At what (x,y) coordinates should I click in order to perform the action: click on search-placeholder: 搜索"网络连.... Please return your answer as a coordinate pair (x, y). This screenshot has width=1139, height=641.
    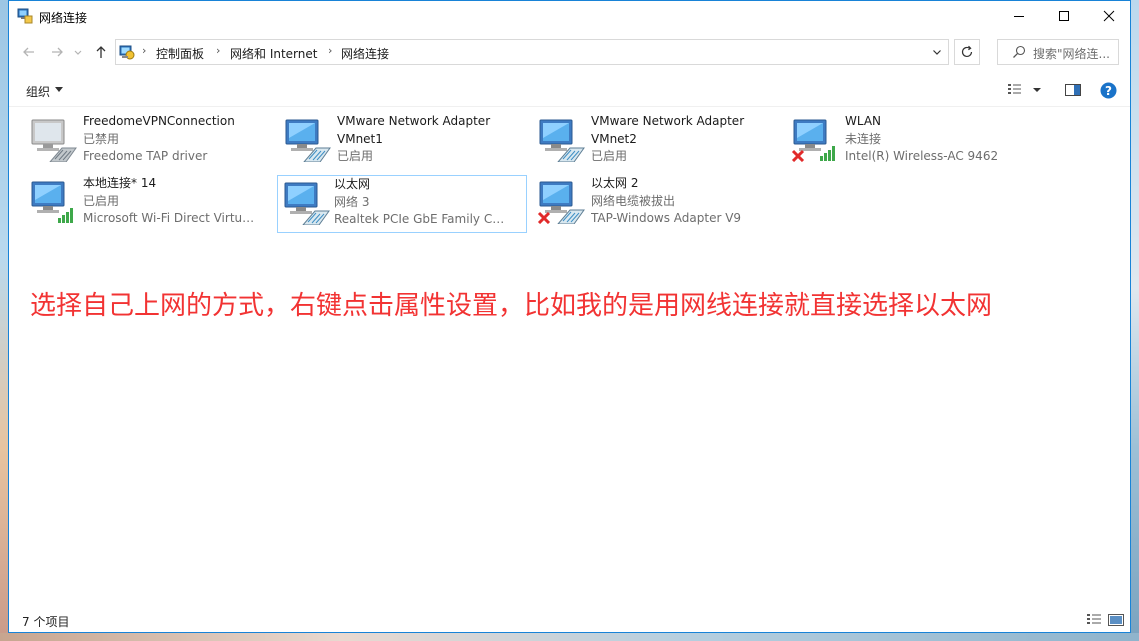
    Looking at the image, I should click on (1071, 54).